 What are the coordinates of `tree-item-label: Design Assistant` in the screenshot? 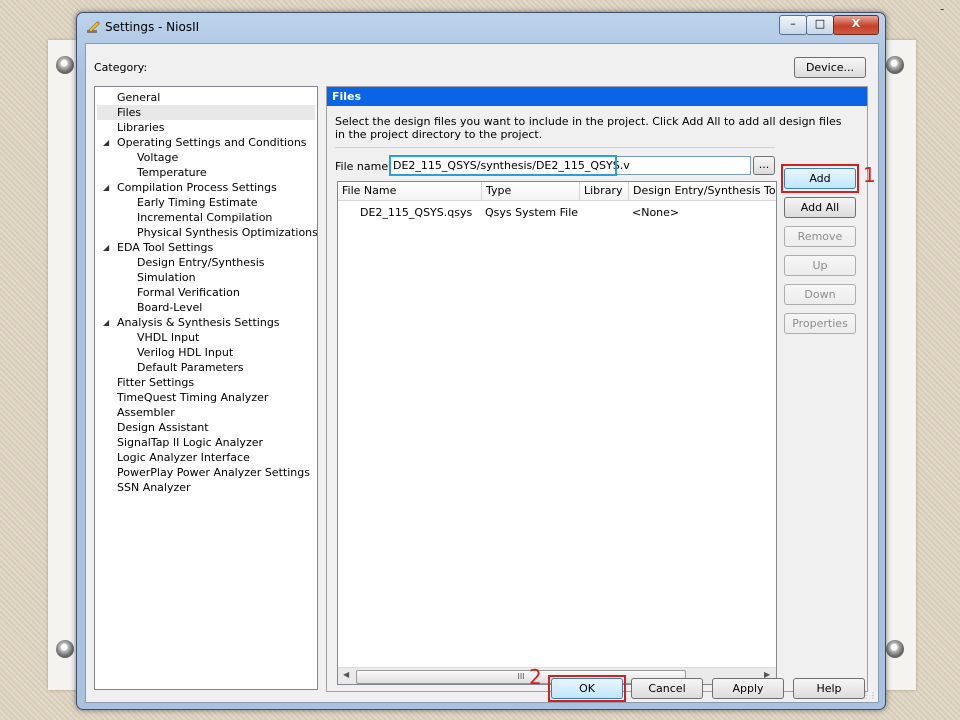 It's located at (163, 427).